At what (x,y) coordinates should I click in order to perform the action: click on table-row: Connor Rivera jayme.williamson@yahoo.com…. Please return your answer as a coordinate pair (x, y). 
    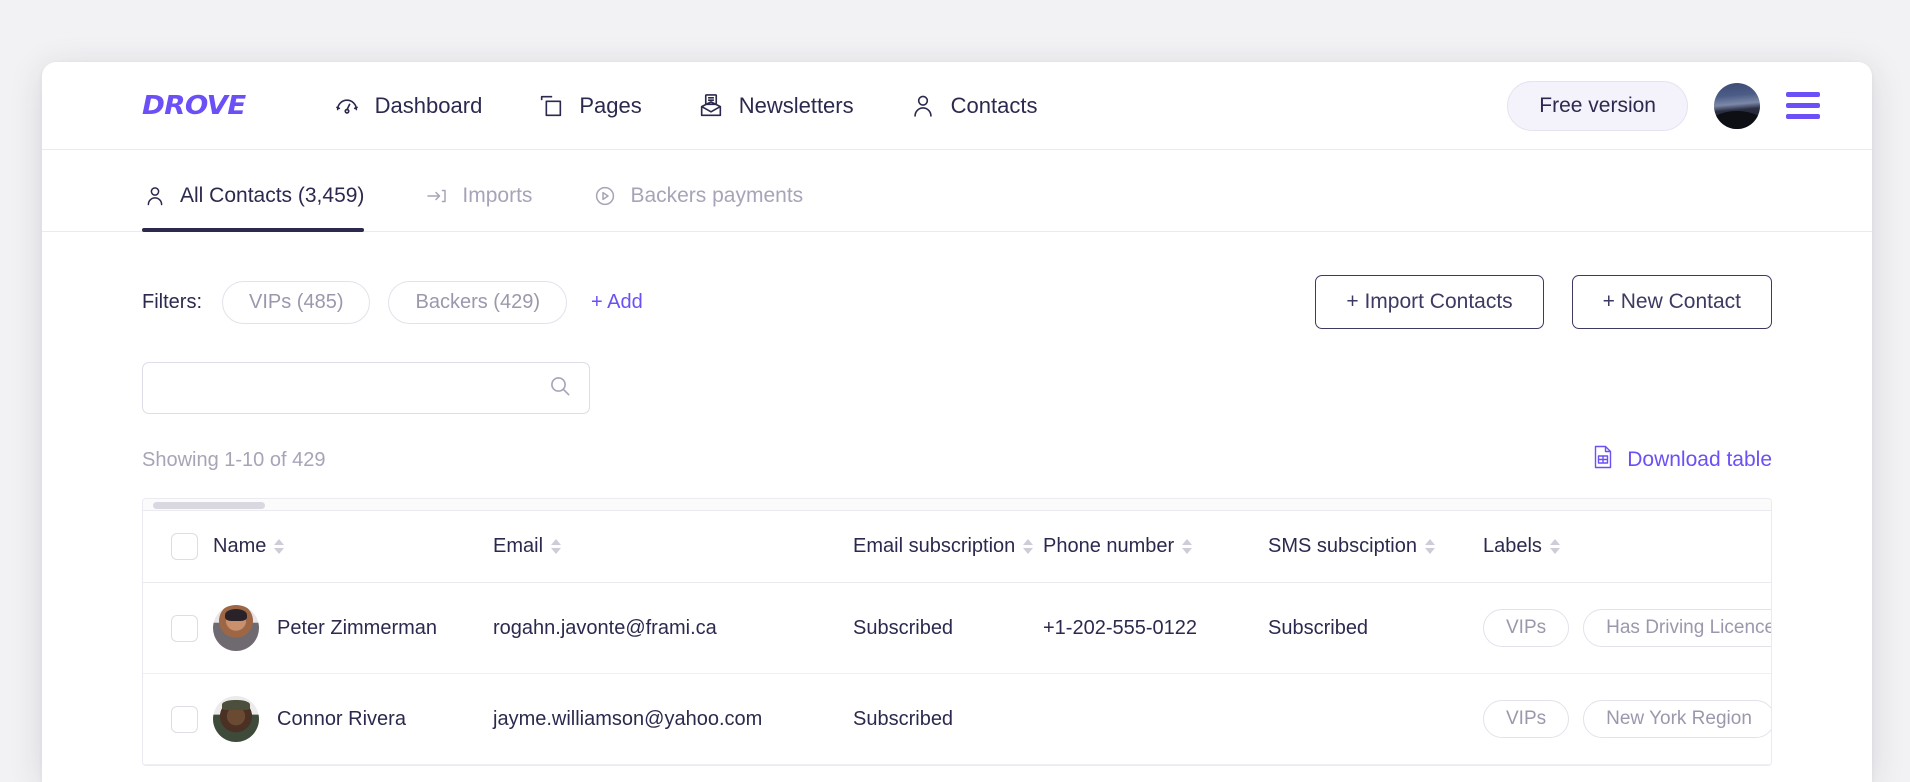
    Looking at the image, I should click on (957, 719).